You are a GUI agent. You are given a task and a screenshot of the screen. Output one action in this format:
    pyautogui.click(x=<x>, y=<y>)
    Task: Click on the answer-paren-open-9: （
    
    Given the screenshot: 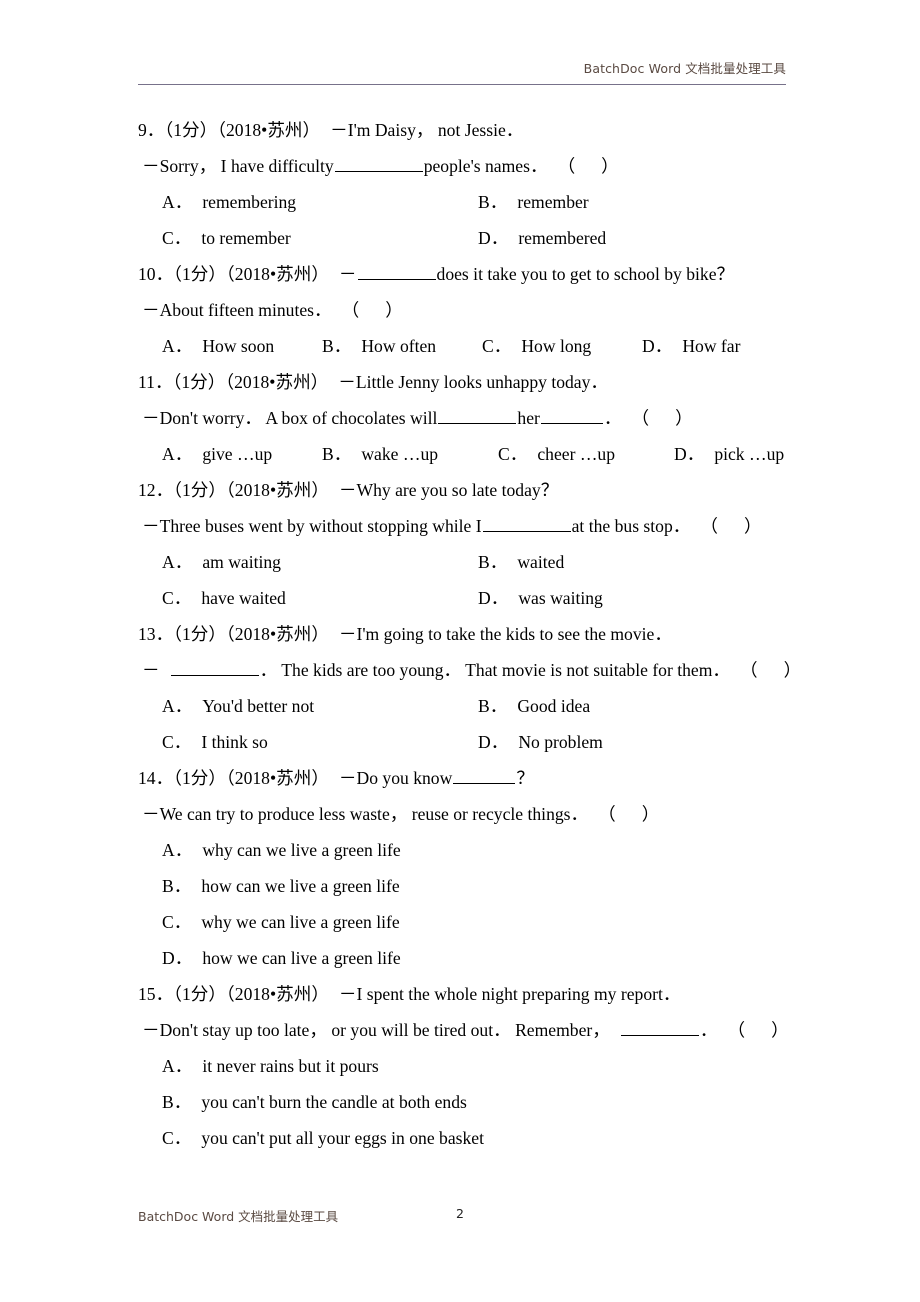 What is the action you would take?
    pyautogui.click(x=566, y=166)
    